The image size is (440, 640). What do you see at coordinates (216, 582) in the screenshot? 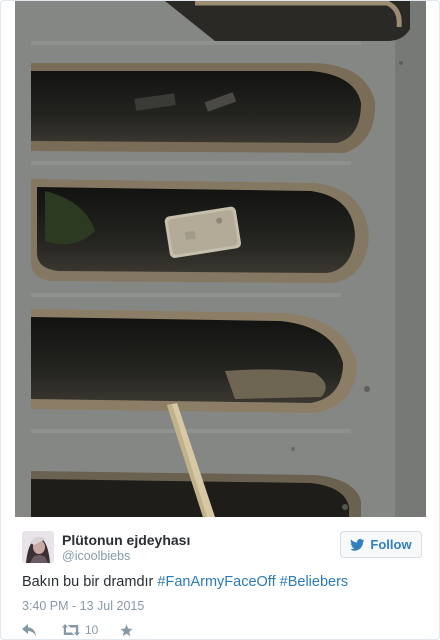
I see `hashtag-fanarmyfaceoff: #FanArmyFaceOff` at bounding box center [216, 582].